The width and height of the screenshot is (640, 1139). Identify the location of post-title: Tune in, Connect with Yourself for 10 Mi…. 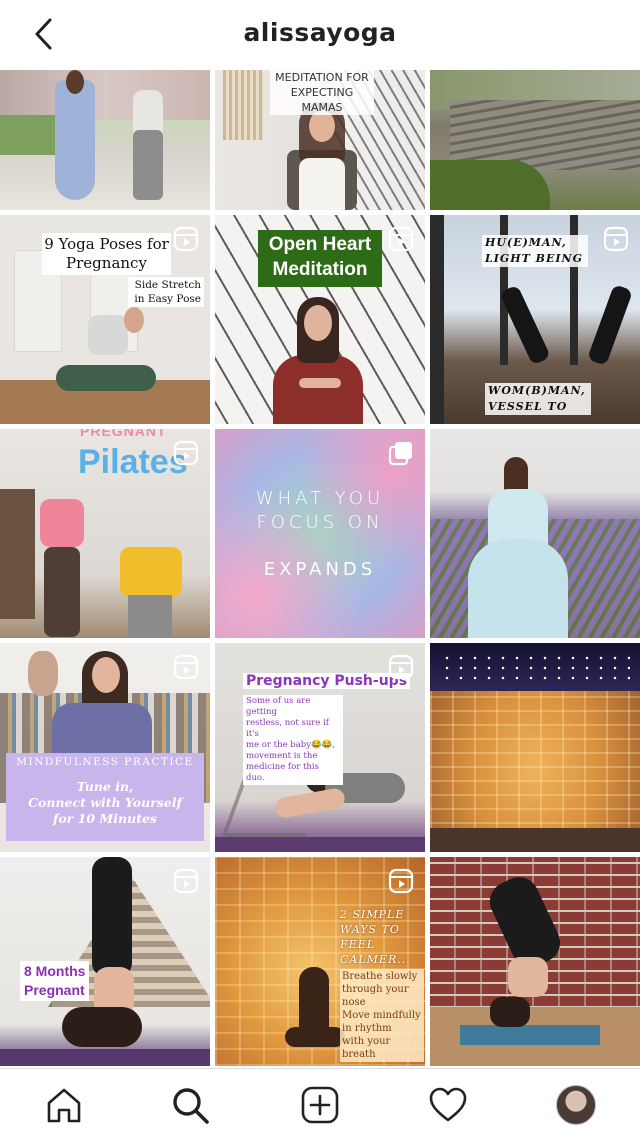
(105, 802).